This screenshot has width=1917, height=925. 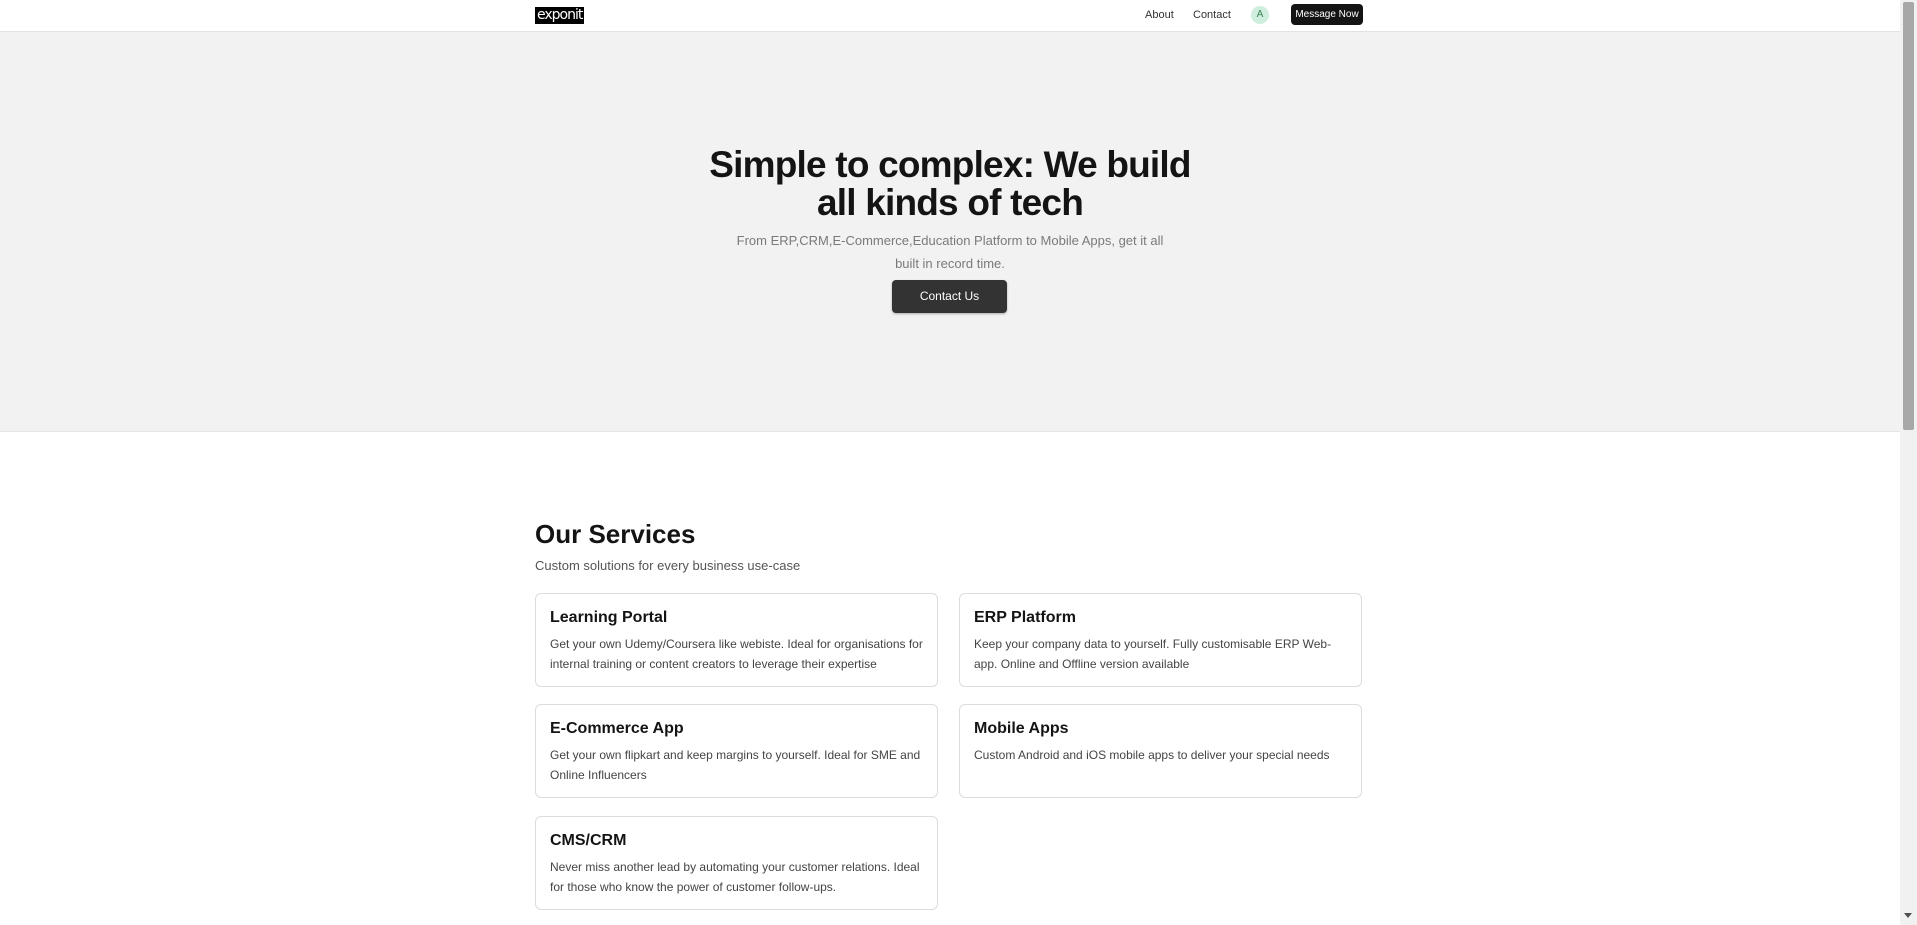 I want to click on message-now-button: Message Now, so click(x=1327, y=14).